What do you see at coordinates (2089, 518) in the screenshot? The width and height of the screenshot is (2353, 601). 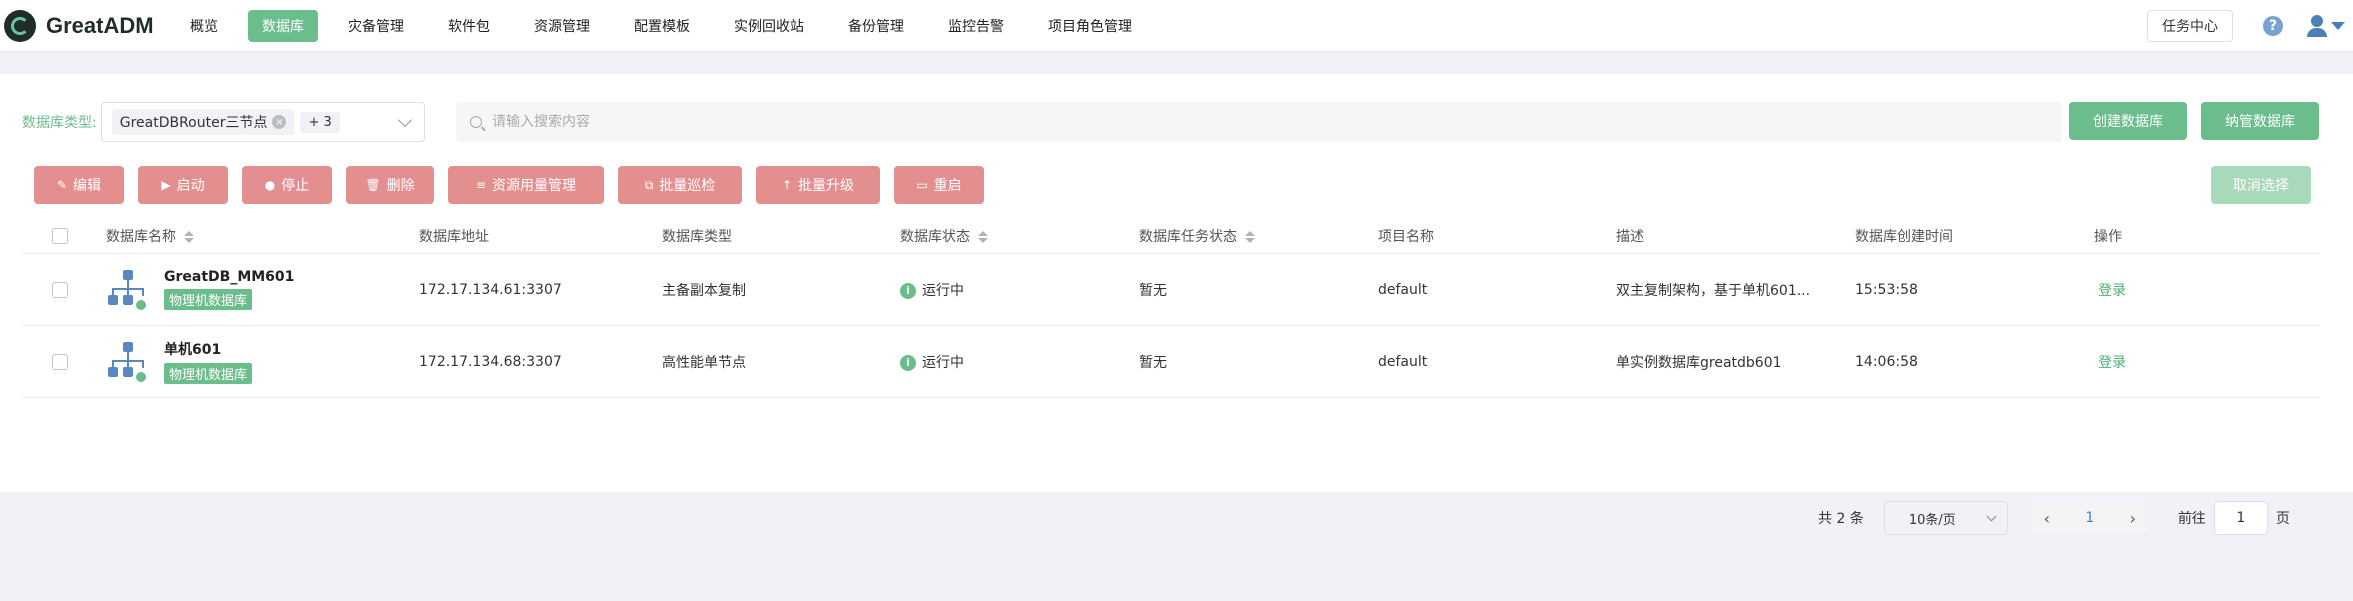 I see `current-page-number: 1` at bounding box center [2089, 518].